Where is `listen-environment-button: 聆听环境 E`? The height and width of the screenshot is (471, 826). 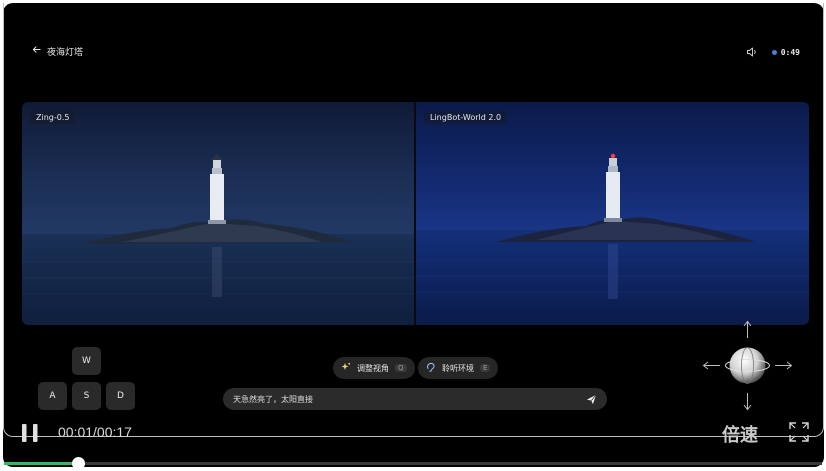
listen-environment-button: 聆听环境 E is located at coordinates (458, 368).